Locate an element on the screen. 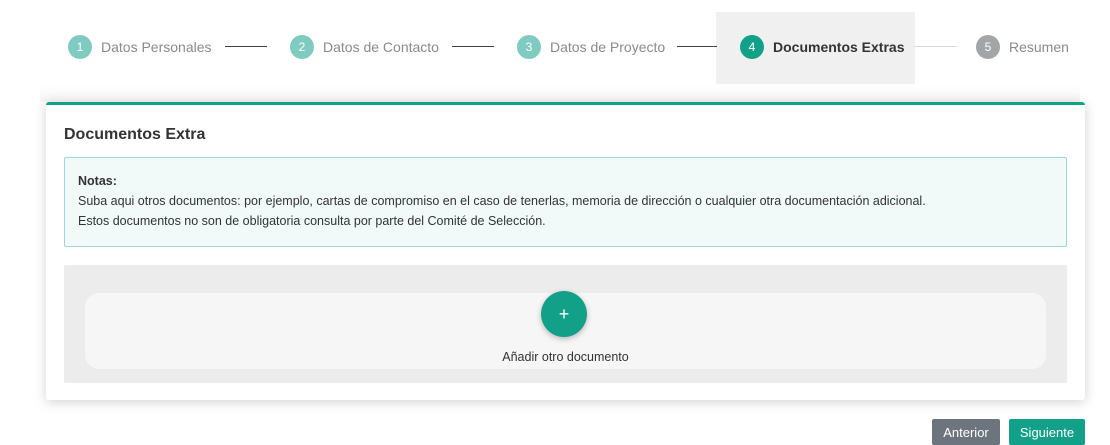 This screenshot has width=1110, height=445. add-document-button: + is located at coordinates (564, 314).